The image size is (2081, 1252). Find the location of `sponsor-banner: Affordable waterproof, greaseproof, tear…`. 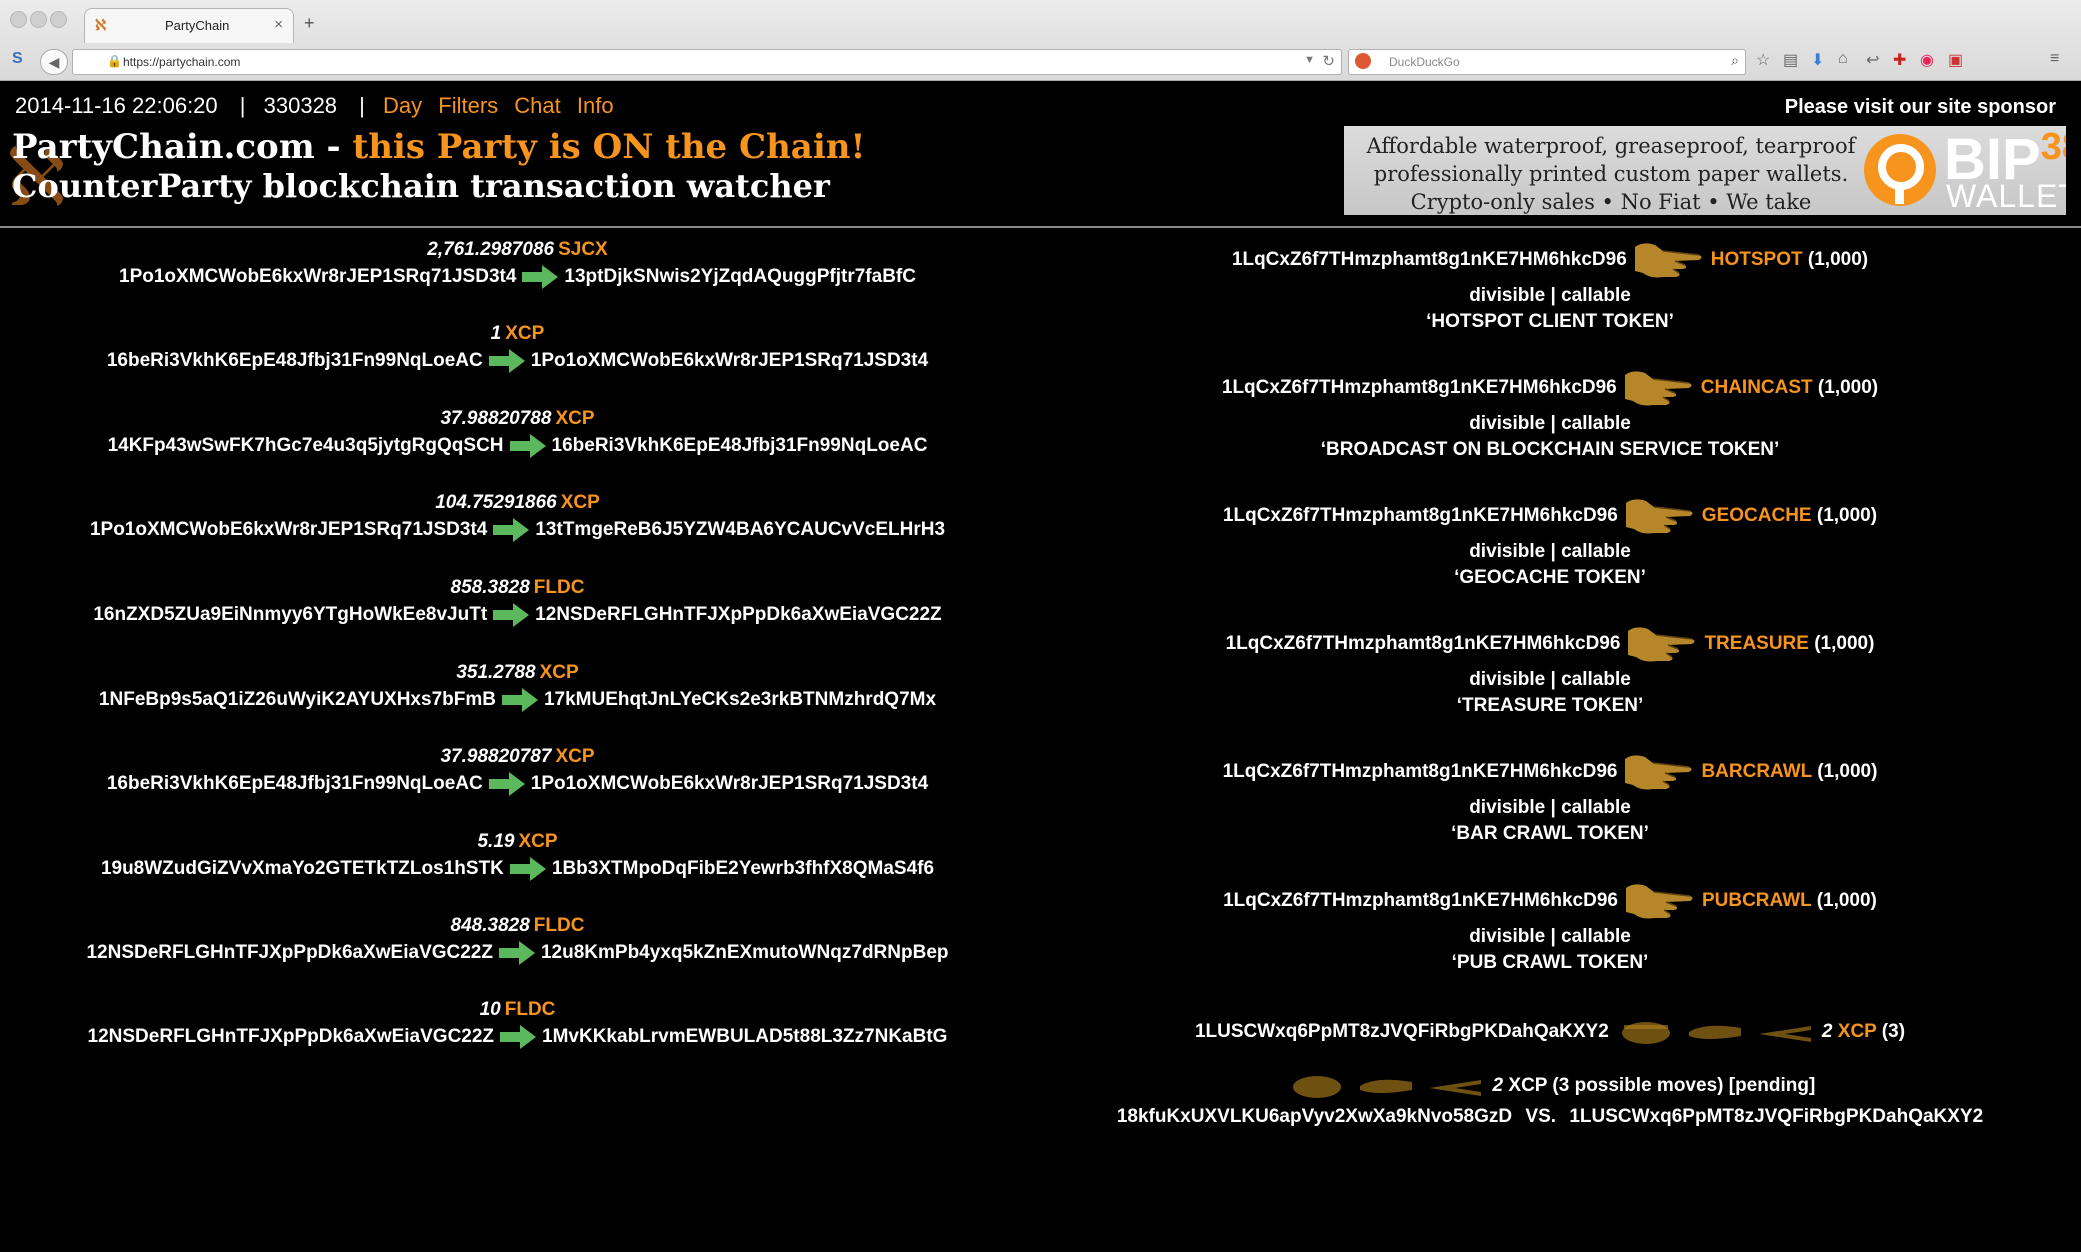

sponsor-banner: Affordable waterproof, greaseproof, tear… is located at coordinates (1705, 170).